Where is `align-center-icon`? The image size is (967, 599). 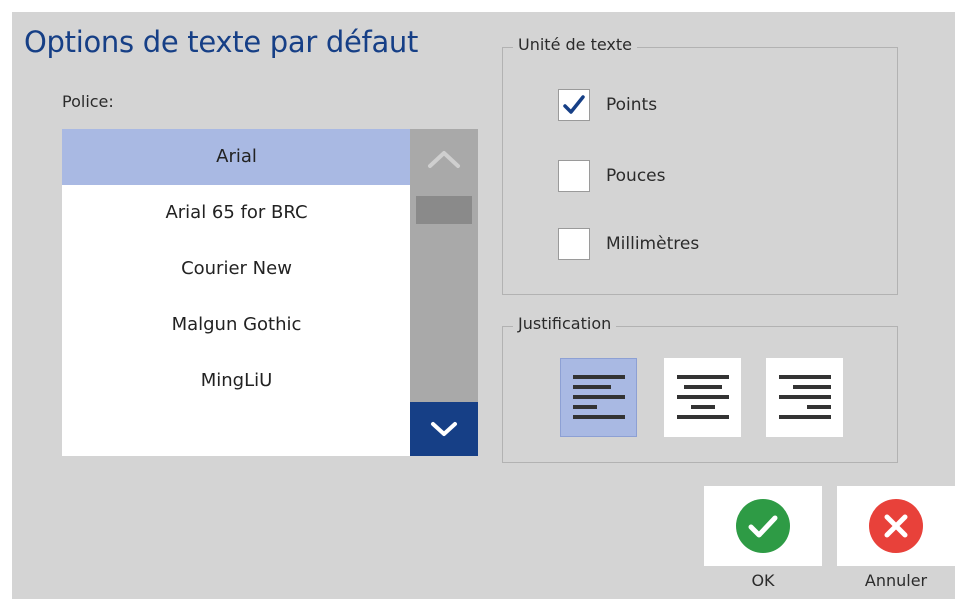
align-center-icon is located at coordinates (702, 396).